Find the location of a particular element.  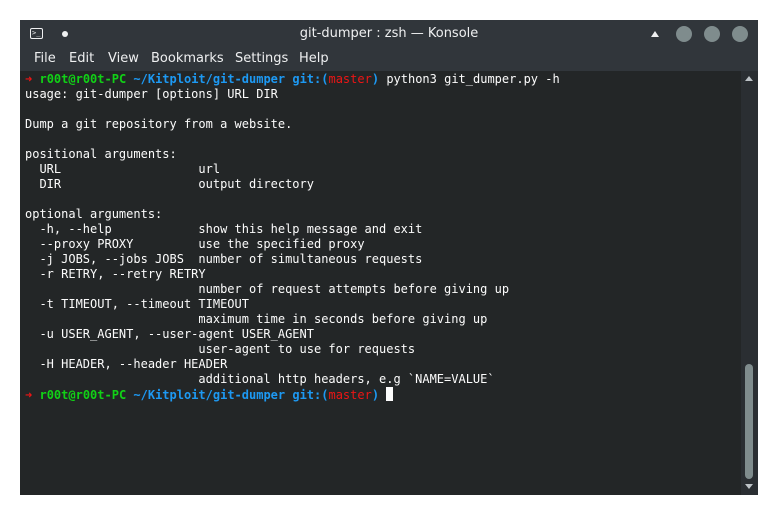

prompt-command: python3 git_dumper.py -h is located at coordinates (473, 79).